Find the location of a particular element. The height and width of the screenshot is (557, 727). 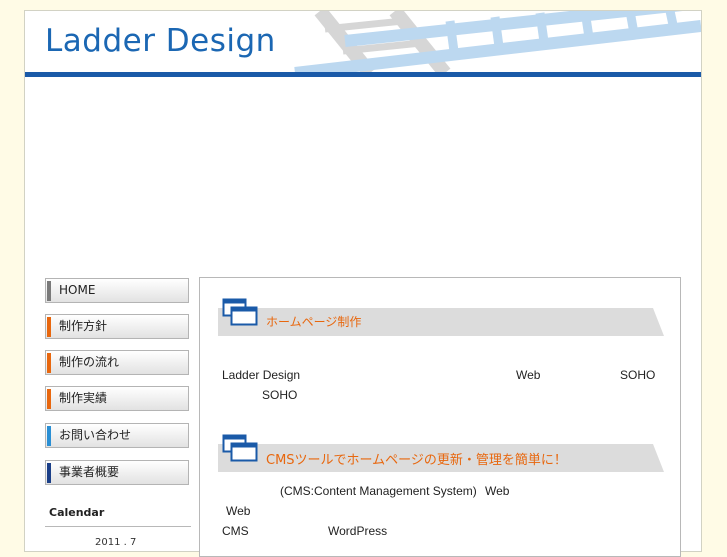

body-text: (CMS:Content Management System) is located at coordinates (378, 491).